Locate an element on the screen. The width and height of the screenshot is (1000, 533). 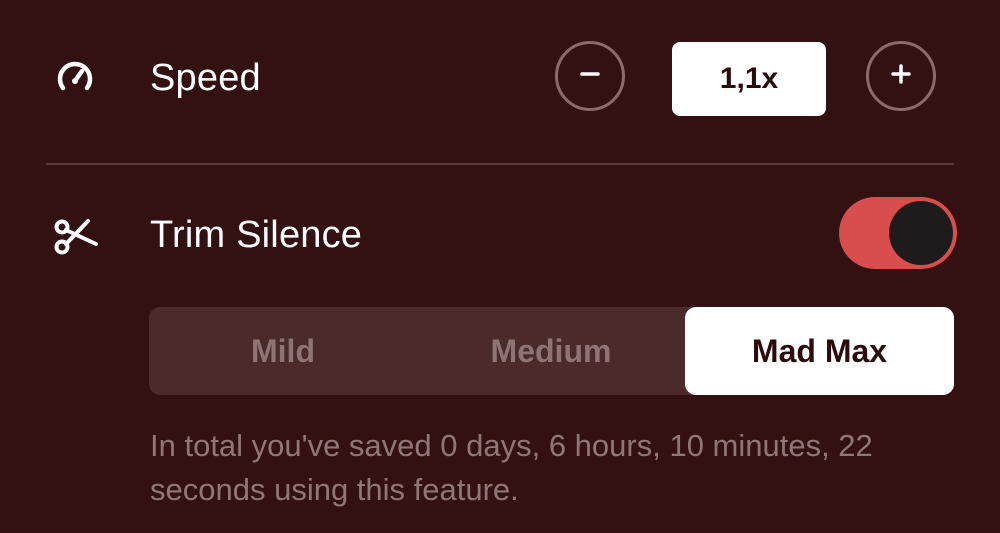
scissors-icon is located at coordinates (75, 235).